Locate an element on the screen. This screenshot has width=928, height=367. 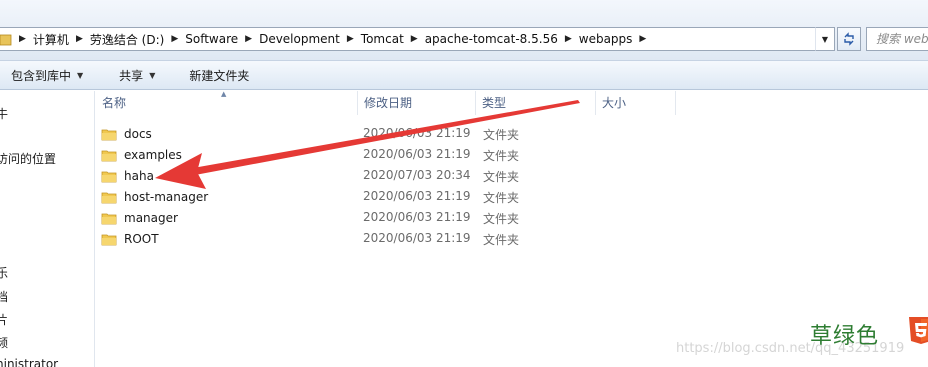
column-headers: 名称 ▲ 修改日期 类型 大小 is located at coordinates (512, 102).